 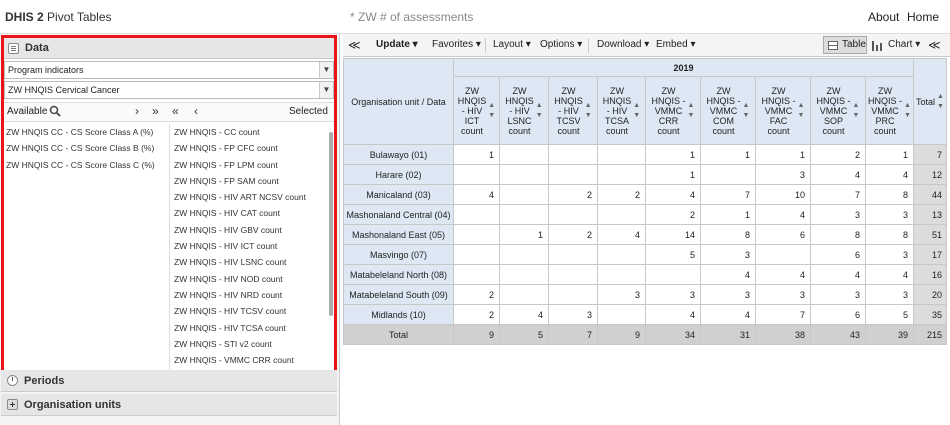 What do you see at coordinates (783, 334) in the screenshot?
I see `table-cell: 38` at bounding box center [783, 334].